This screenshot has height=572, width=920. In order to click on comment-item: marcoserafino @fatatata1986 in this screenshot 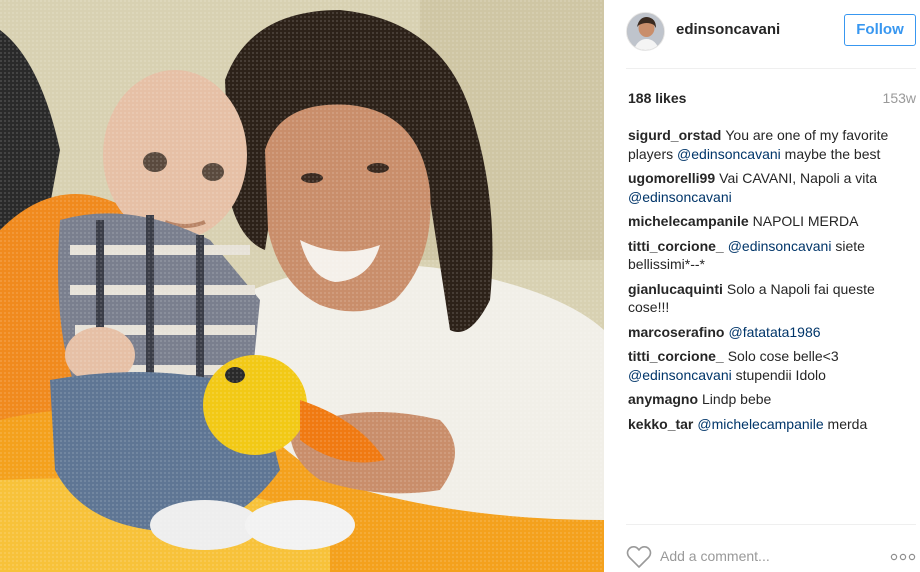, I will do `click(769, 332)`.